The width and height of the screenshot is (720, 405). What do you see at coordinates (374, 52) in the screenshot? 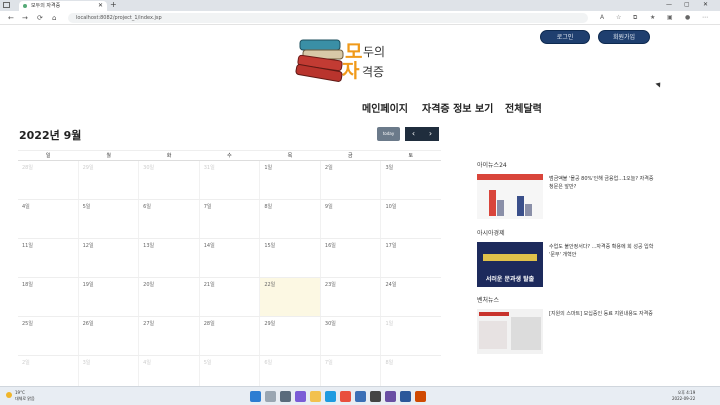
I see `brand-du: 두의` at bounding box center [374, 52].